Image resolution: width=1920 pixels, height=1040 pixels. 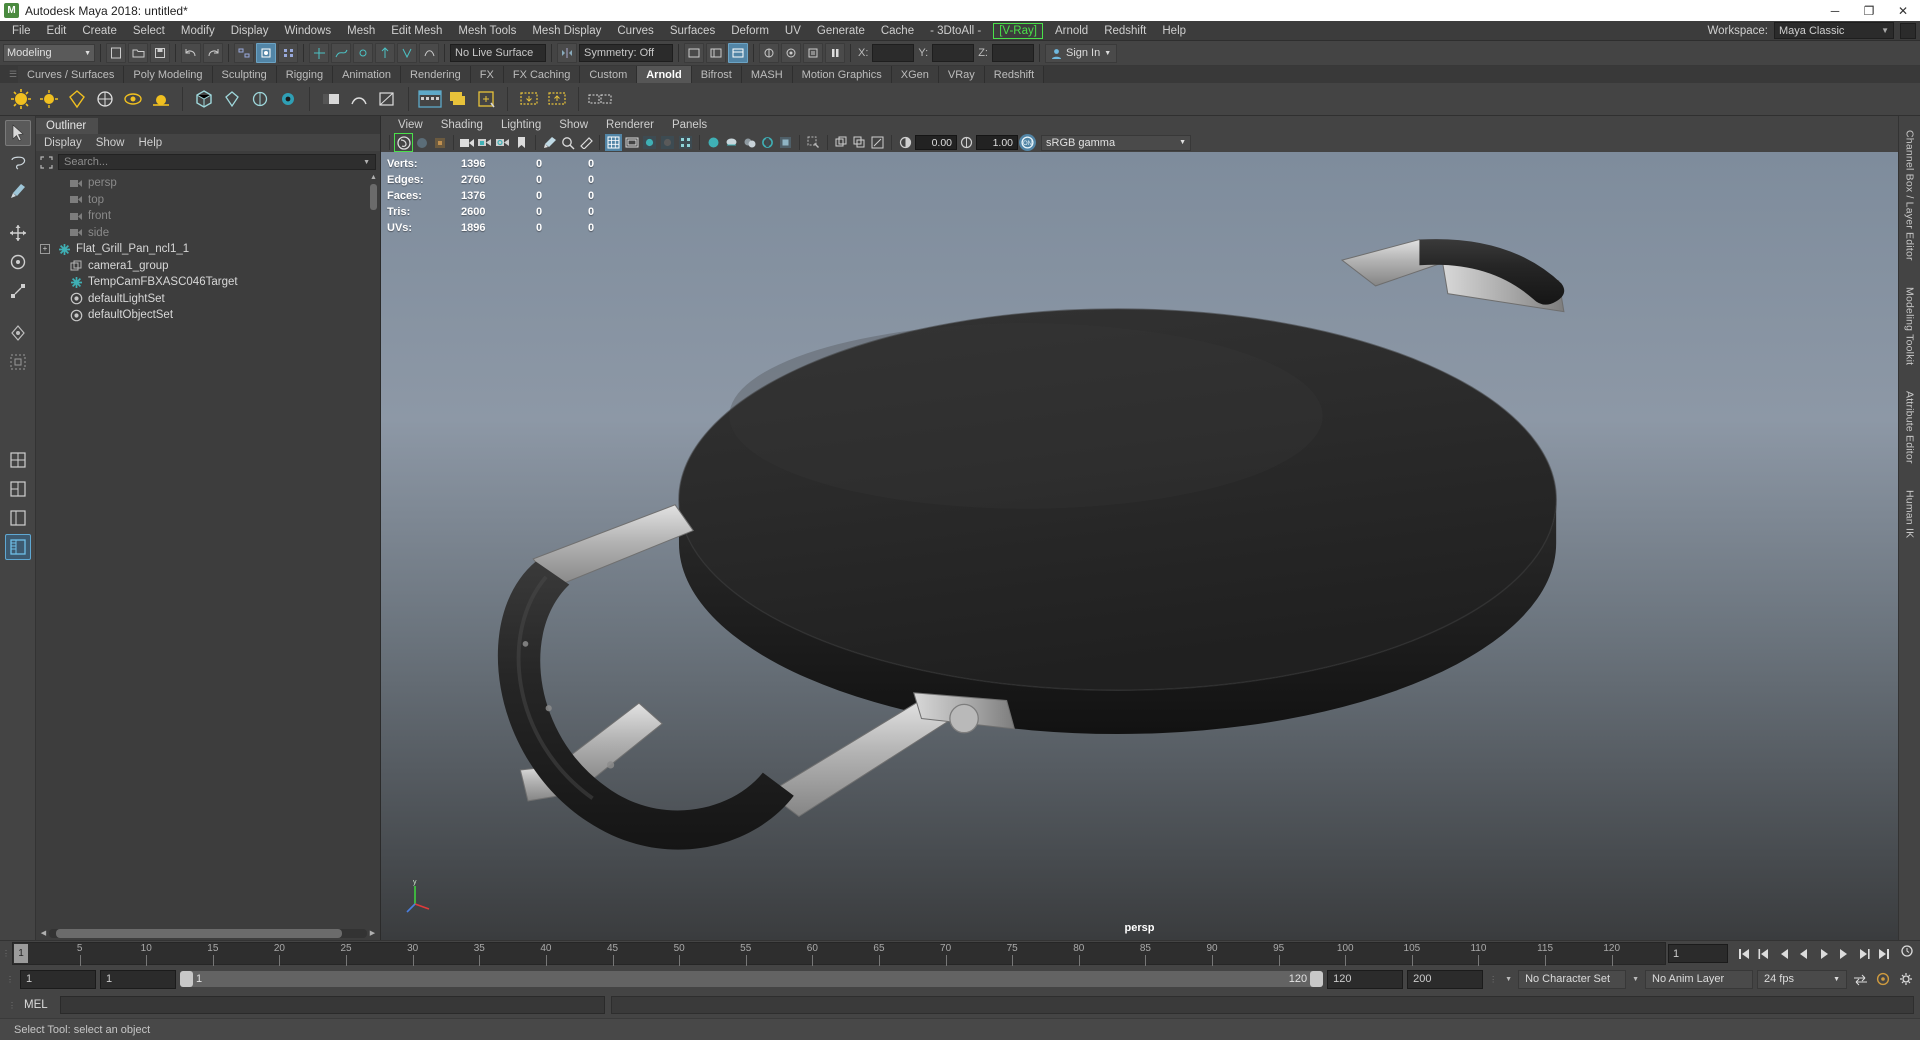 I want to click on arnold-export-ass-icon, so click(x=557, y=99).